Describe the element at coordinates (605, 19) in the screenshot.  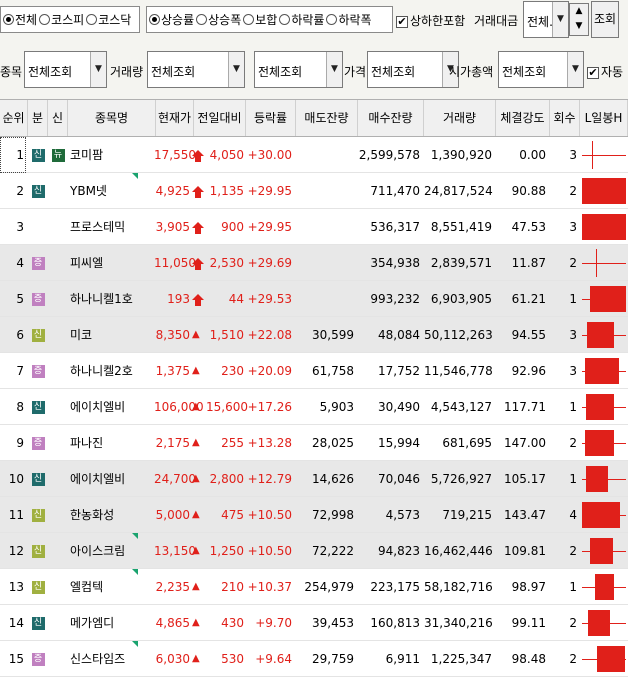
I see `query-button: 조회` at that location.